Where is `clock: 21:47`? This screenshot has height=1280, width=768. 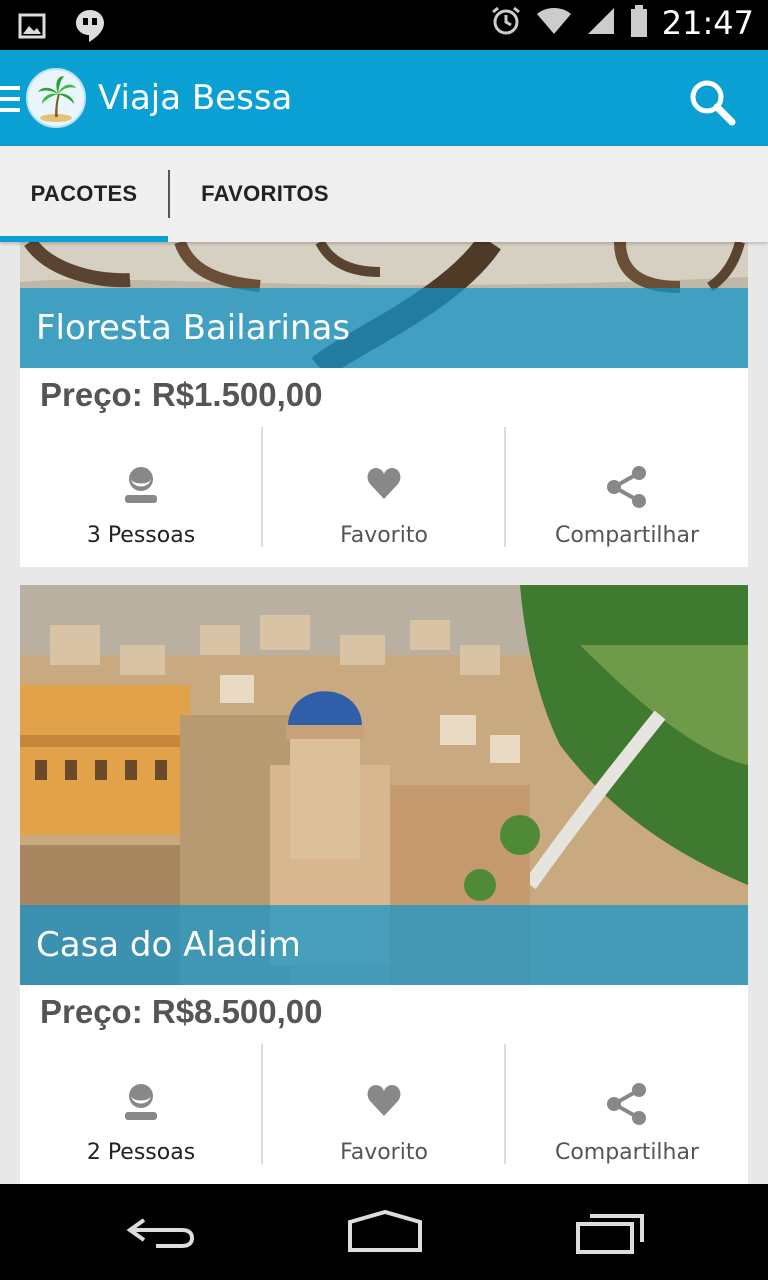
clock: 21:47 is located at coordinates (707, 23).